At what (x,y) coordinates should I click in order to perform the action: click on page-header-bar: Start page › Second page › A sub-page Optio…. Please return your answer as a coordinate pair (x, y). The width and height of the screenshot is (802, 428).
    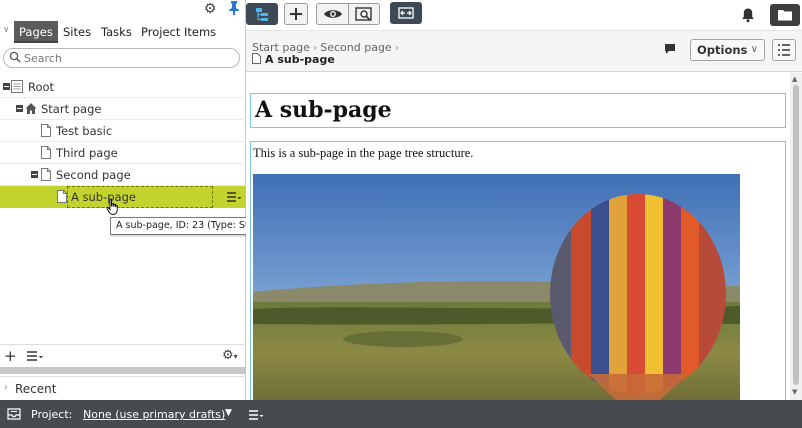
    Looking at the image, I should click on (524, 51).